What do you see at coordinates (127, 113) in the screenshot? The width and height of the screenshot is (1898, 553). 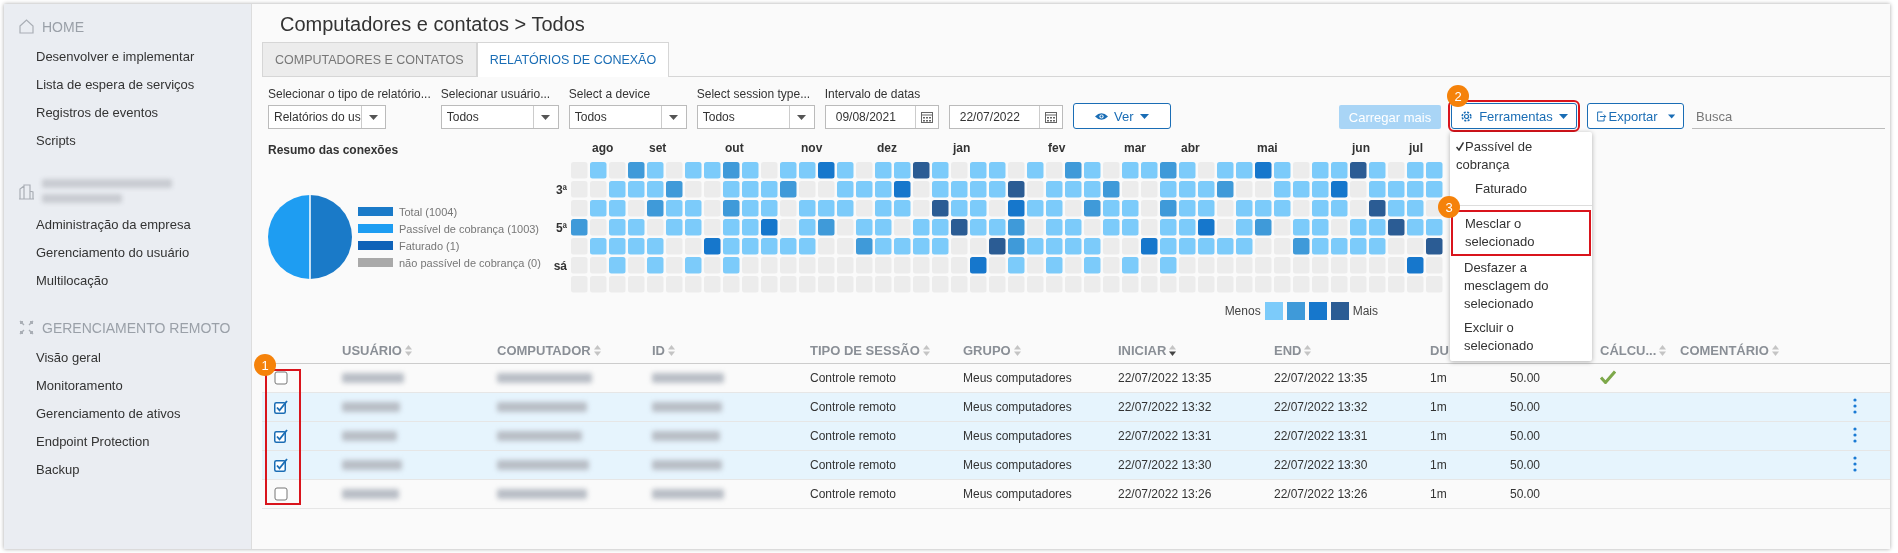 I see `sidebar-item: Registros de eventos` at bounding box center [127, 113].